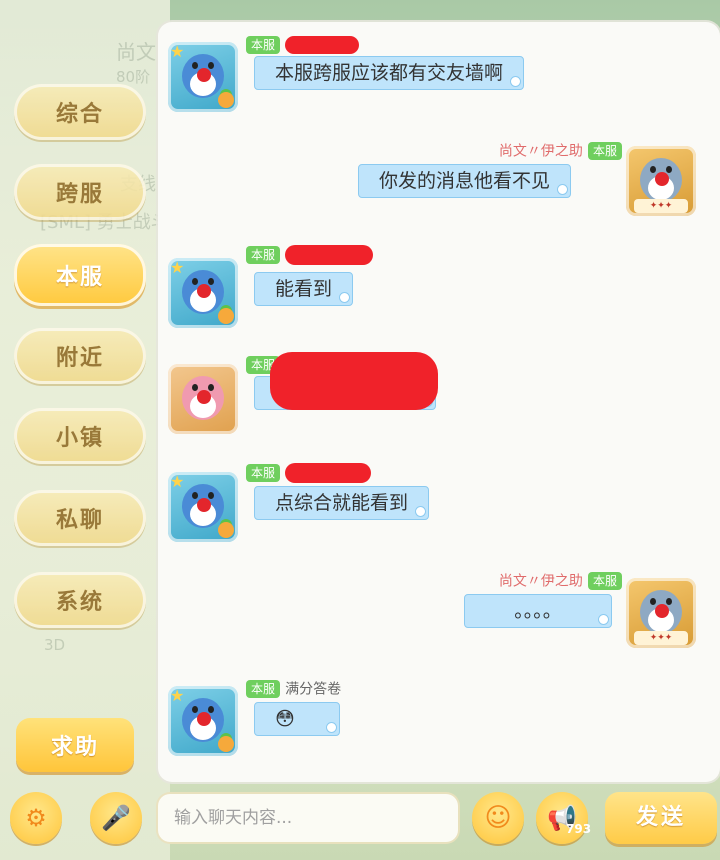  Describe the element at coordinates (55, 645) in the screenshot. I see `ghost-text: 3D` at that location.